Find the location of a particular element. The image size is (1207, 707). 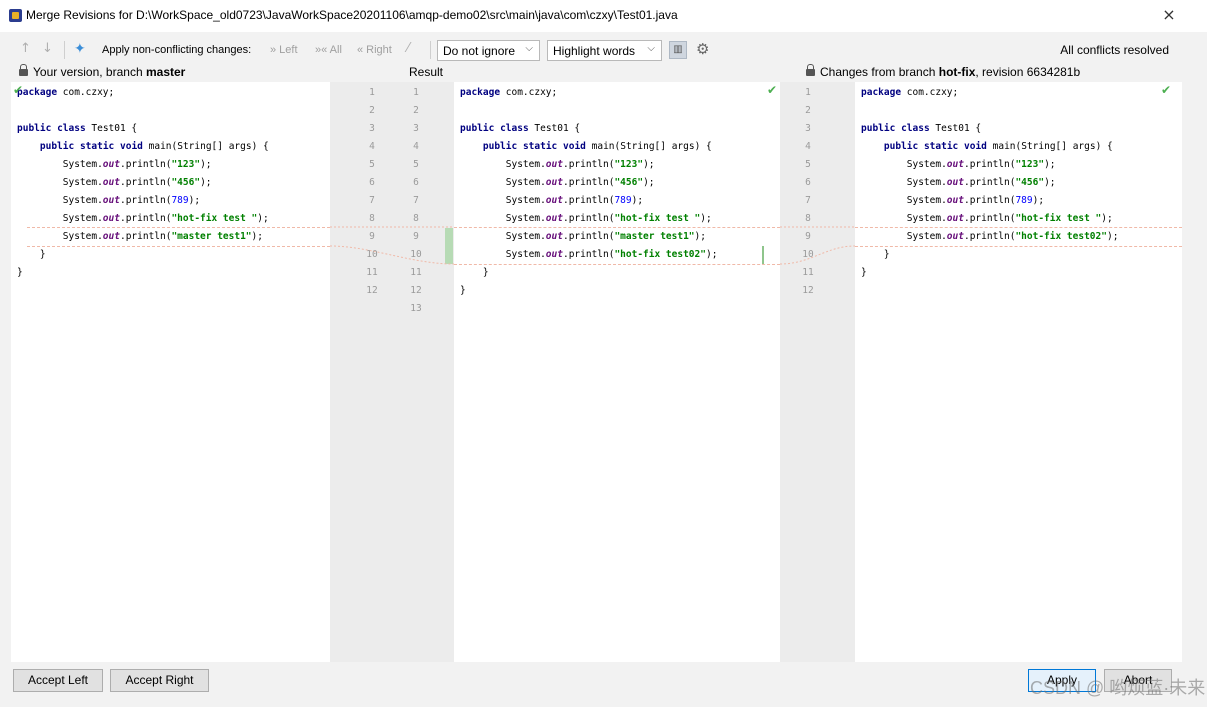

right-line-number: 6 is located at coordinates (808, 182).